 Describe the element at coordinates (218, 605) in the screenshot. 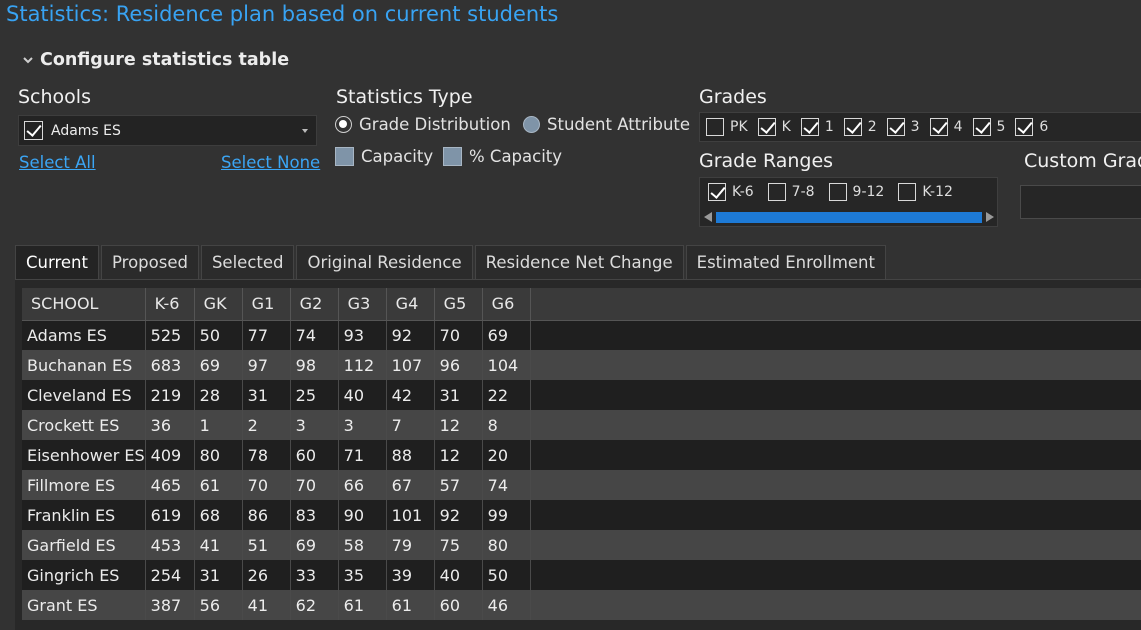

I see `grade-count-cell: 56` at that location.